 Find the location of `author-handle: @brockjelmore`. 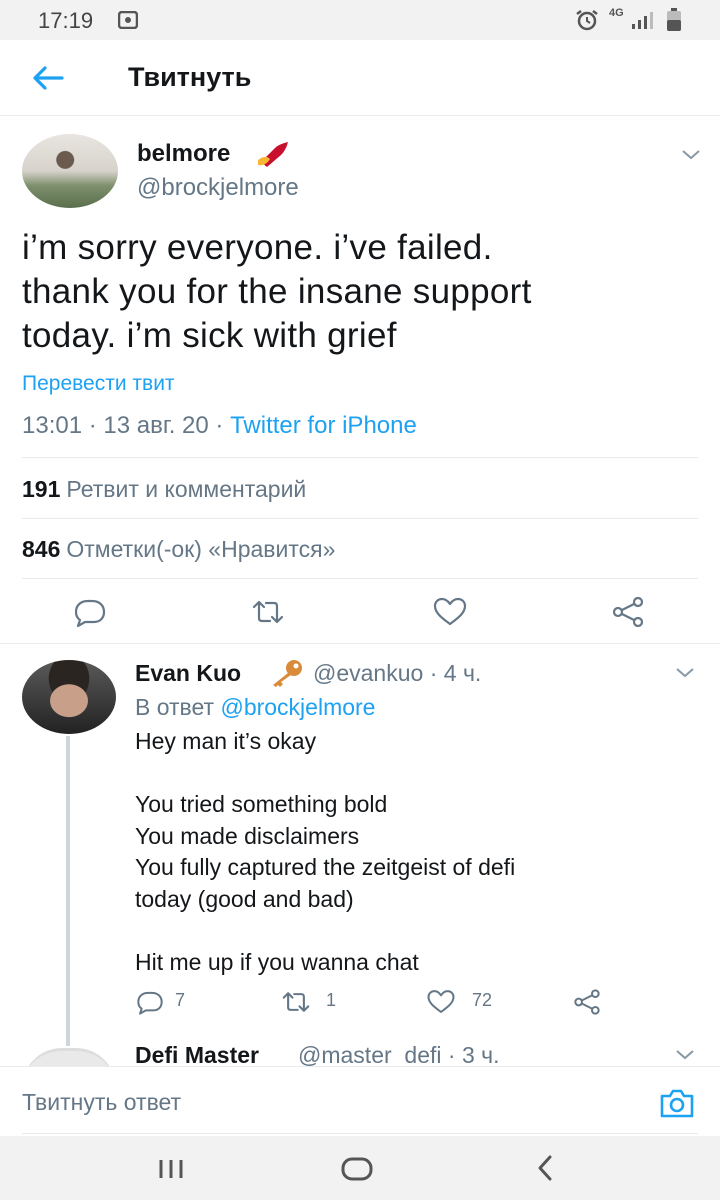

author-handle: @brockjelmore is located at coordinates (218, 188).